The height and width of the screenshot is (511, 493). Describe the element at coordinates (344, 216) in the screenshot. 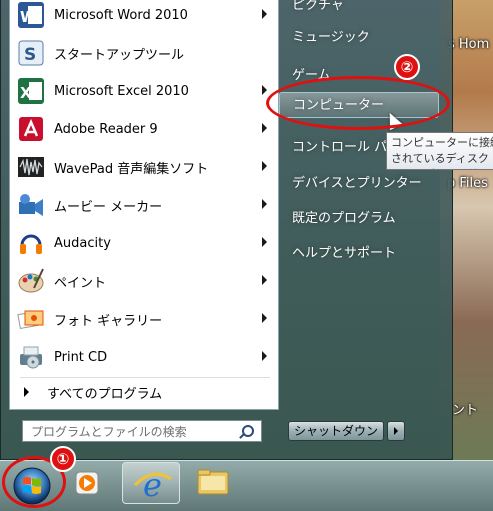

I see `menu-item-default-programs: 既定のプログラム` at that location.